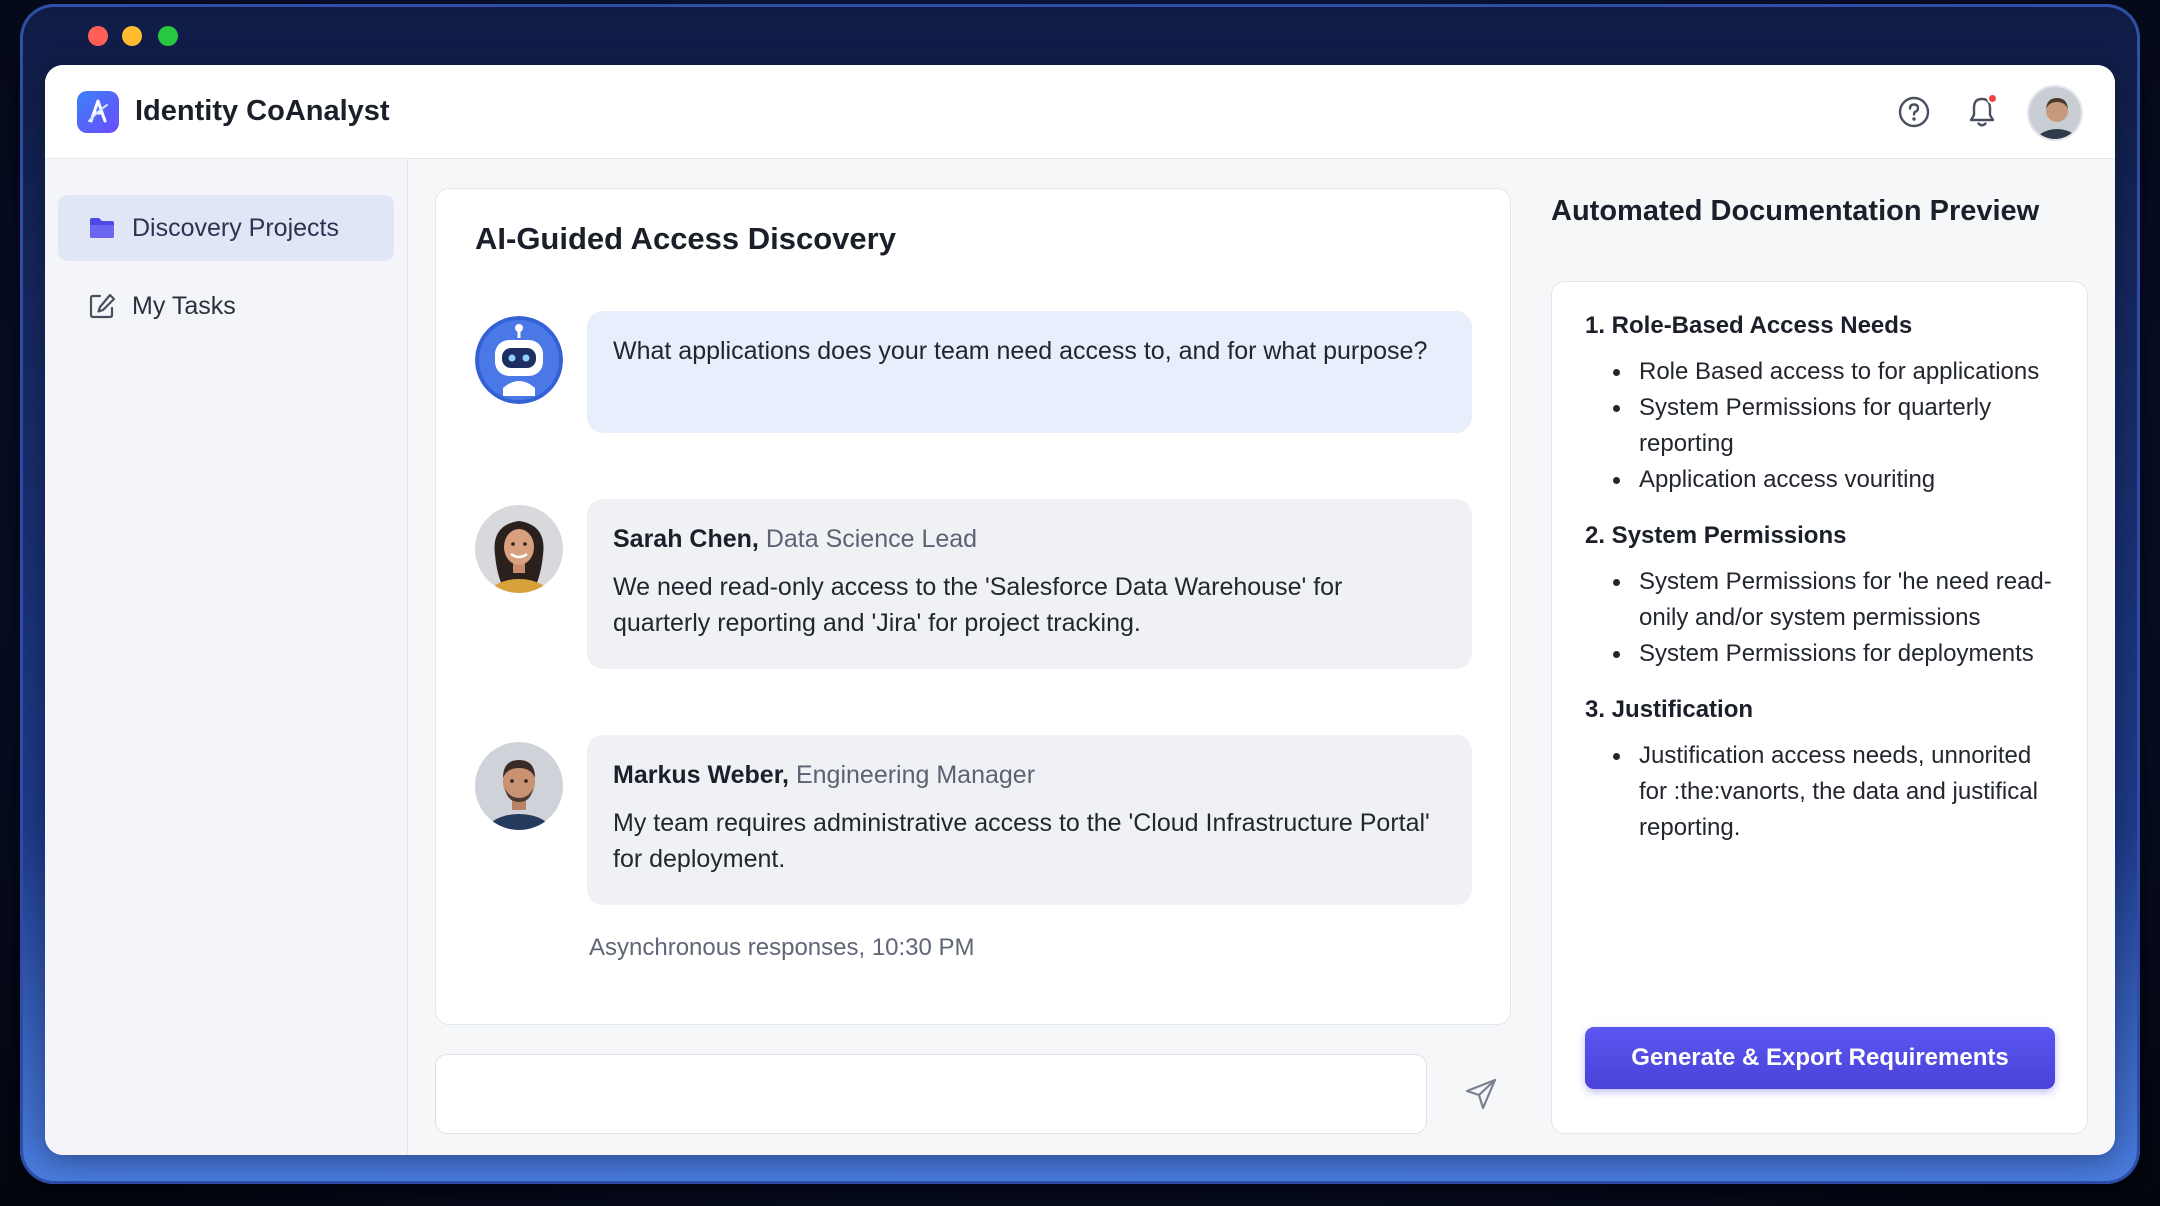  Describe the element at coordinates (931, 1094) in the screenshot. I see `message-input` at that location.